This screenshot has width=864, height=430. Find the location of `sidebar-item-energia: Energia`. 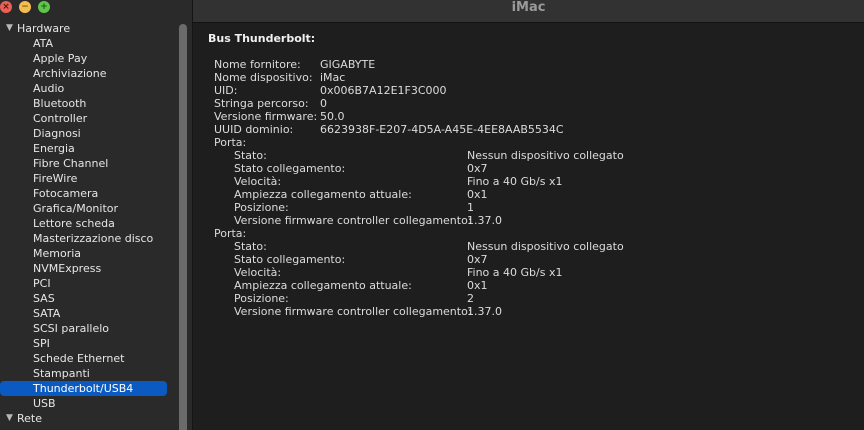

sidebar-item-energia: Energia is located at coordinates (96, 148).